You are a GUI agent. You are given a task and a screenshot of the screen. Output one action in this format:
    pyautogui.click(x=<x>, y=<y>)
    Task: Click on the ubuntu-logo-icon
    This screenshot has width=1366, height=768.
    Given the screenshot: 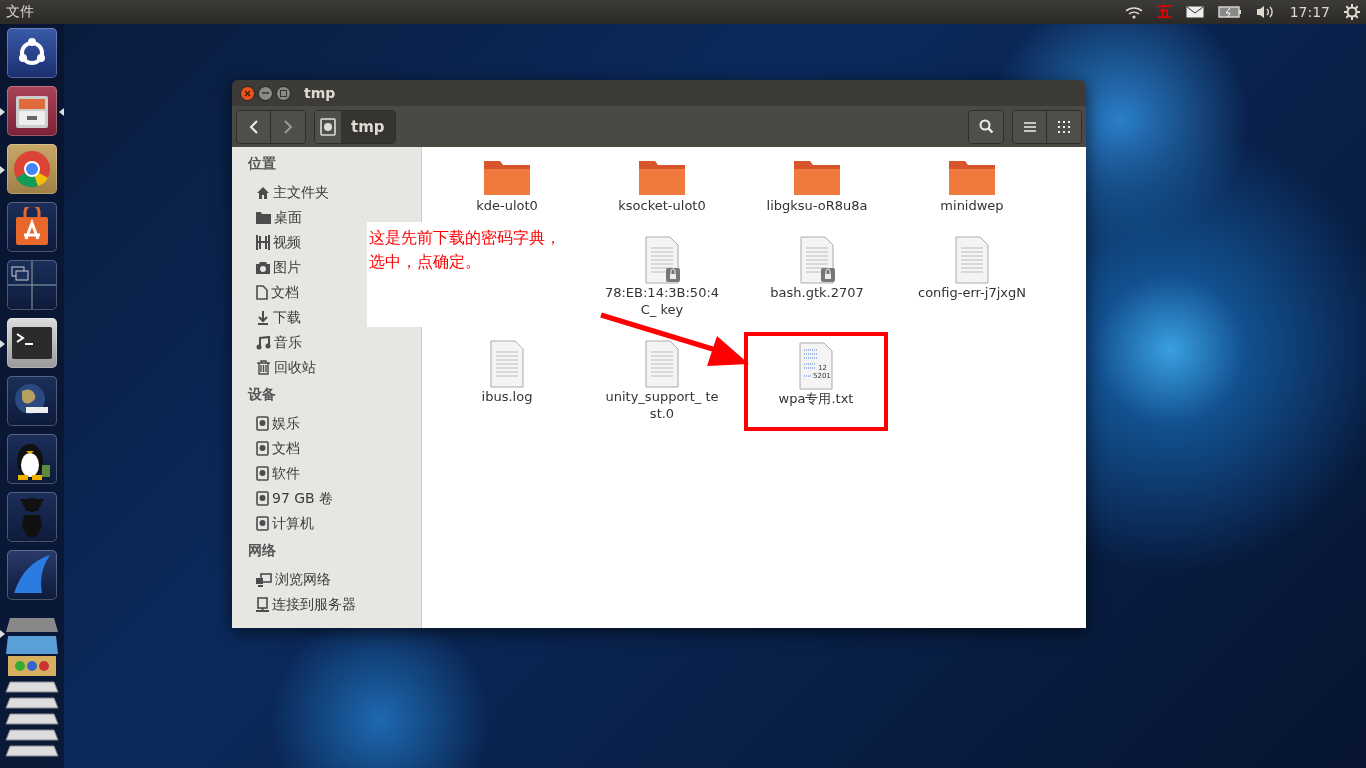 What is the action you would take?
    pyautogui.click(x=32, y=53)
    